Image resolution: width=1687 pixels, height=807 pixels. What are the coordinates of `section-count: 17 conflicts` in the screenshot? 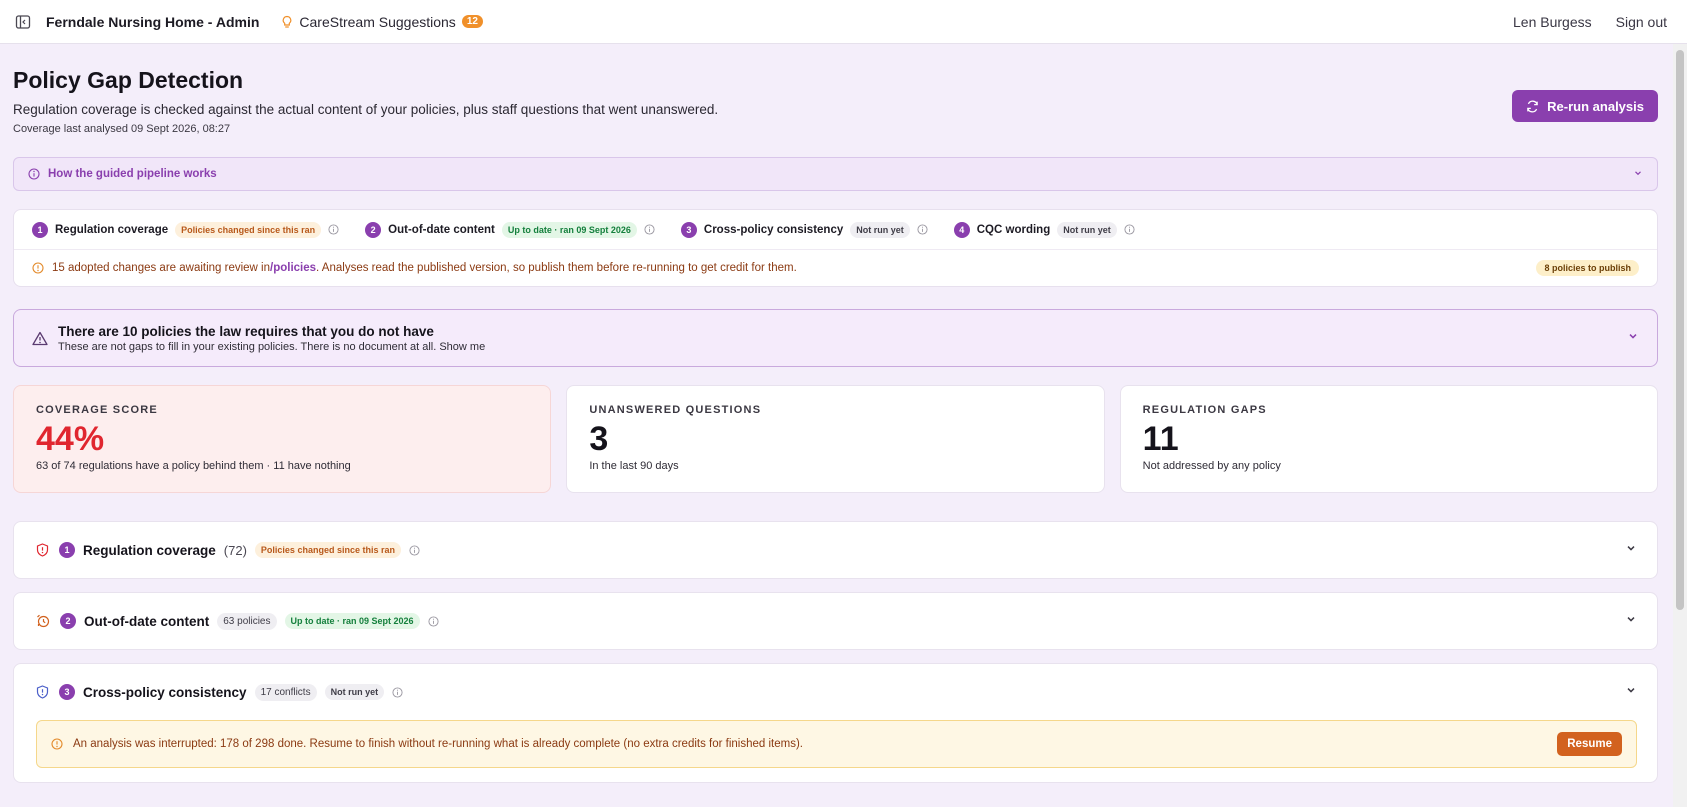 It's located at (285, 692).